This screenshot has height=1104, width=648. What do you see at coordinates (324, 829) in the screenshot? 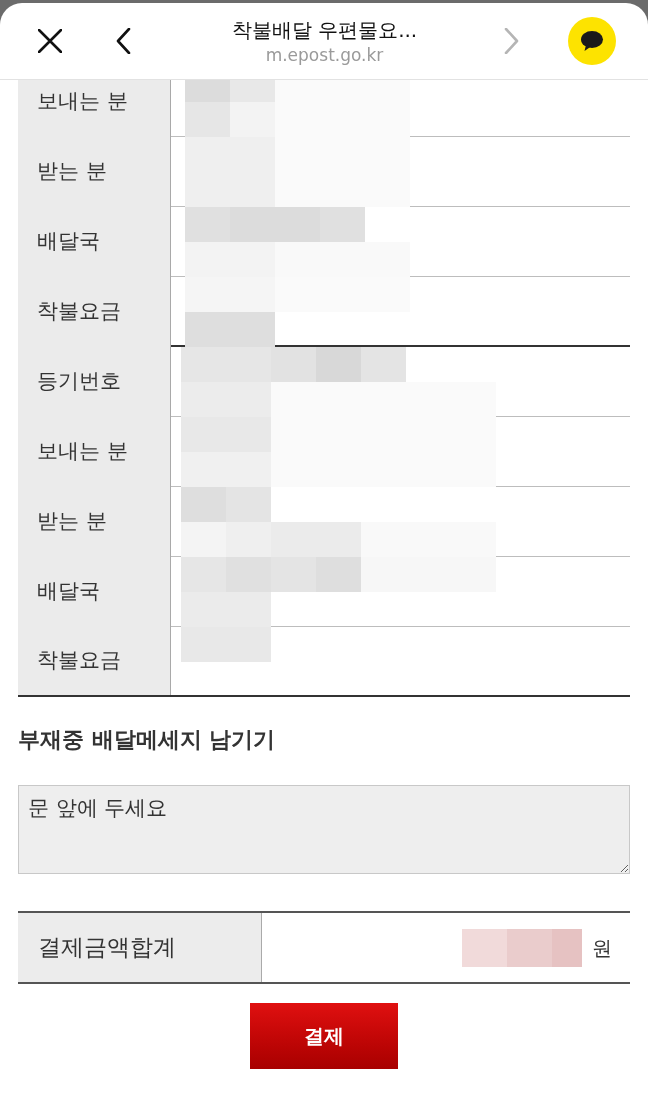
I see `message-field: 문 앞에 두세요` at bounding box center [324, 829].